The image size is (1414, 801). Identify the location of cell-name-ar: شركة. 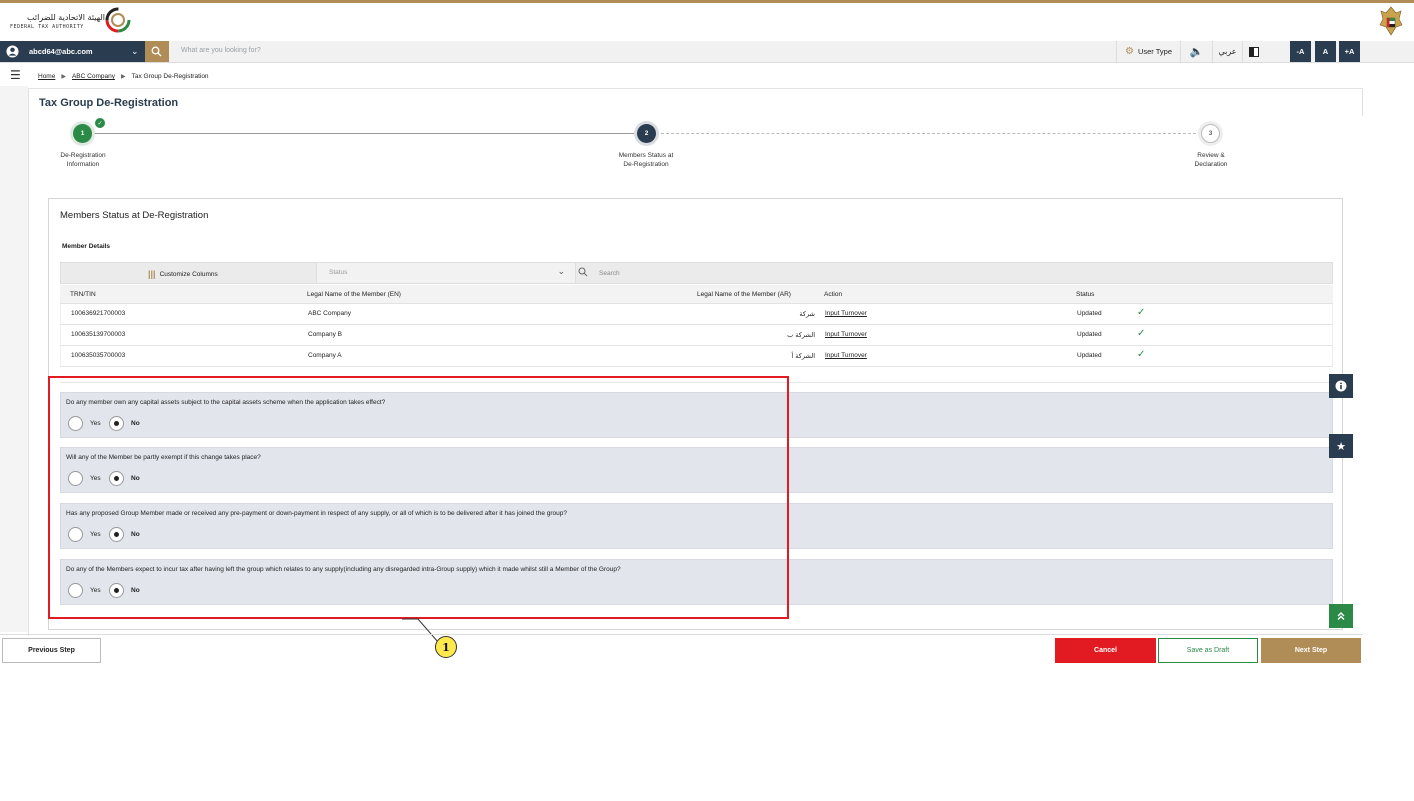
(807, 314).